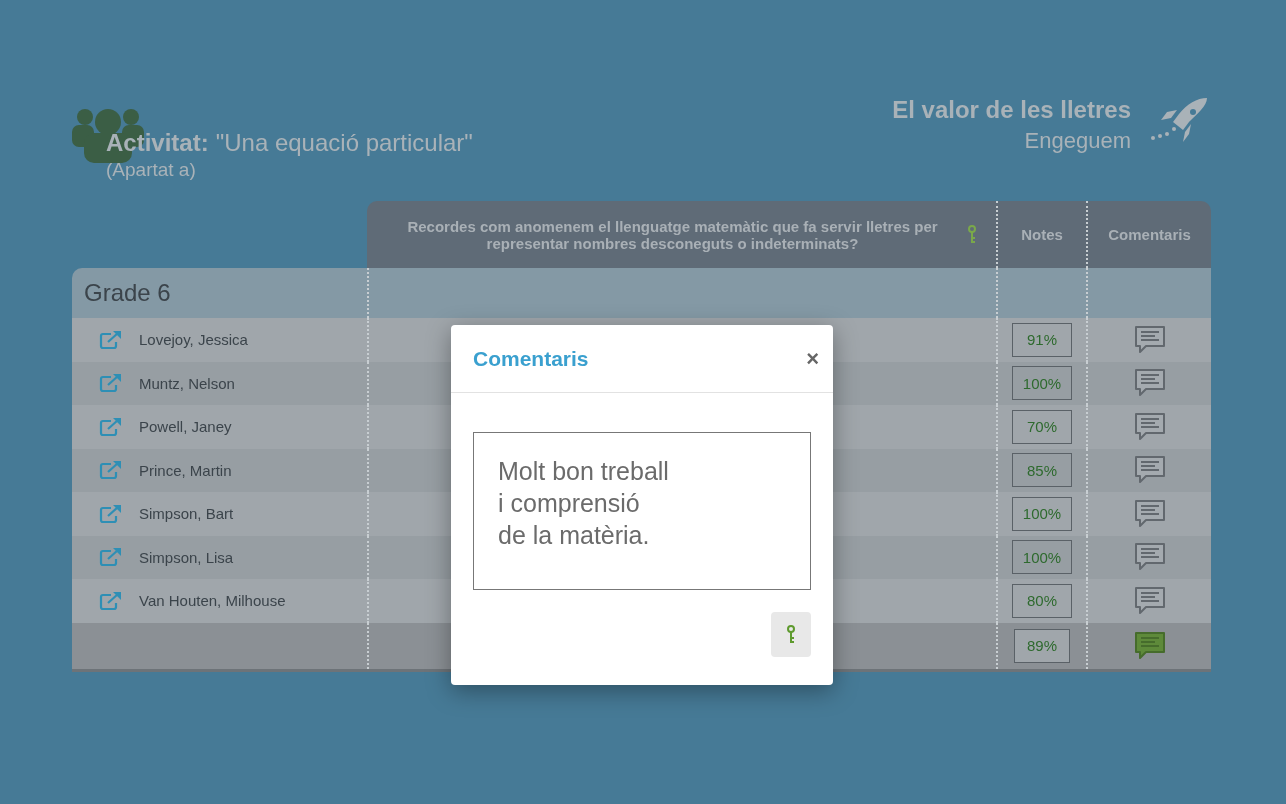  What do you see at coordinates (1042, 600) in the screenshot?
I see `score-box: 80%` at bounding box center [1042, 600].